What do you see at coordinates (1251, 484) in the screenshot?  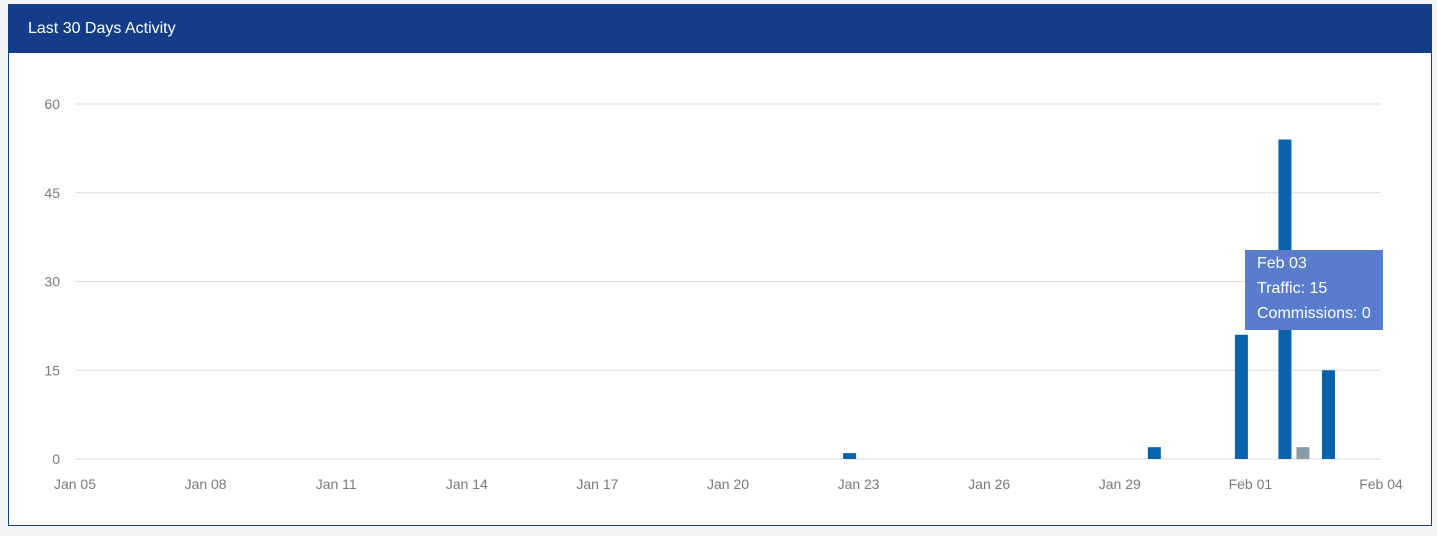 I see `x-tick-label: Feb 01` at bounding box center [1251, 484].